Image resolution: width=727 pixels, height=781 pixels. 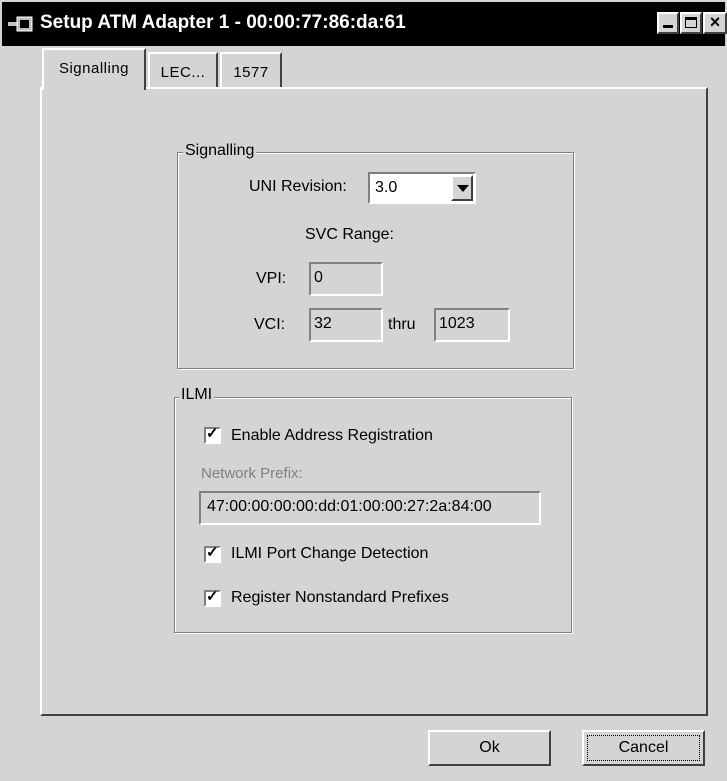 I want to click on maximize-button, so click(x=691, y=23).